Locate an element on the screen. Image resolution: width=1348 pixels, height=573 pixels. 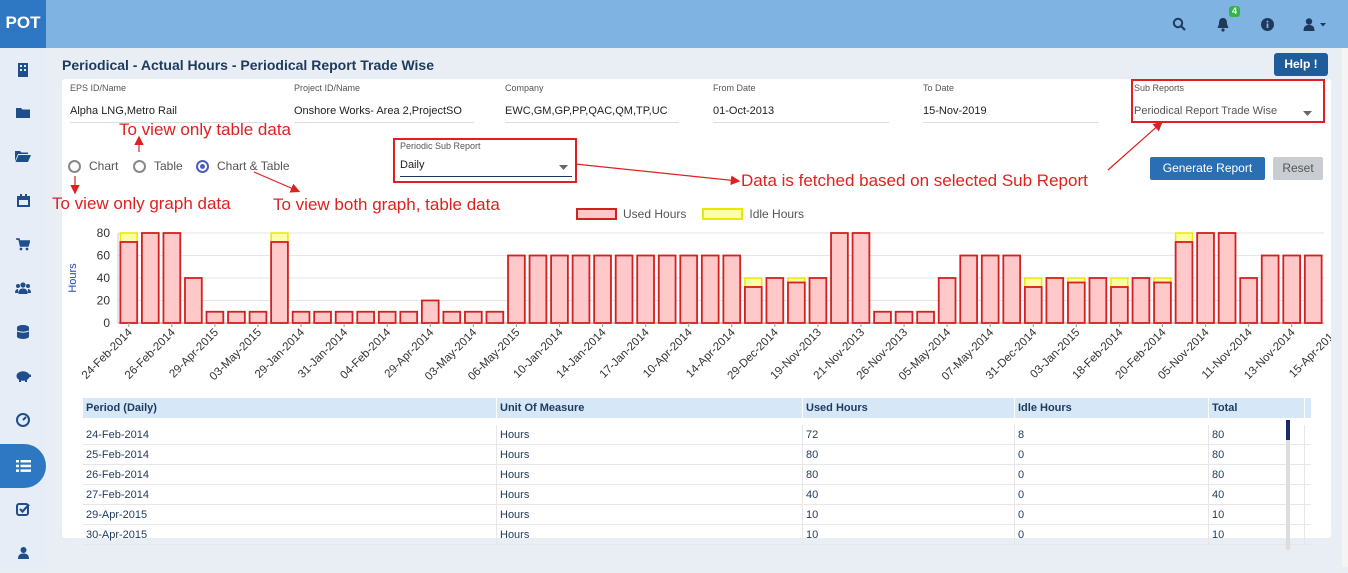
list-icon is located at coordinates (23, 466).